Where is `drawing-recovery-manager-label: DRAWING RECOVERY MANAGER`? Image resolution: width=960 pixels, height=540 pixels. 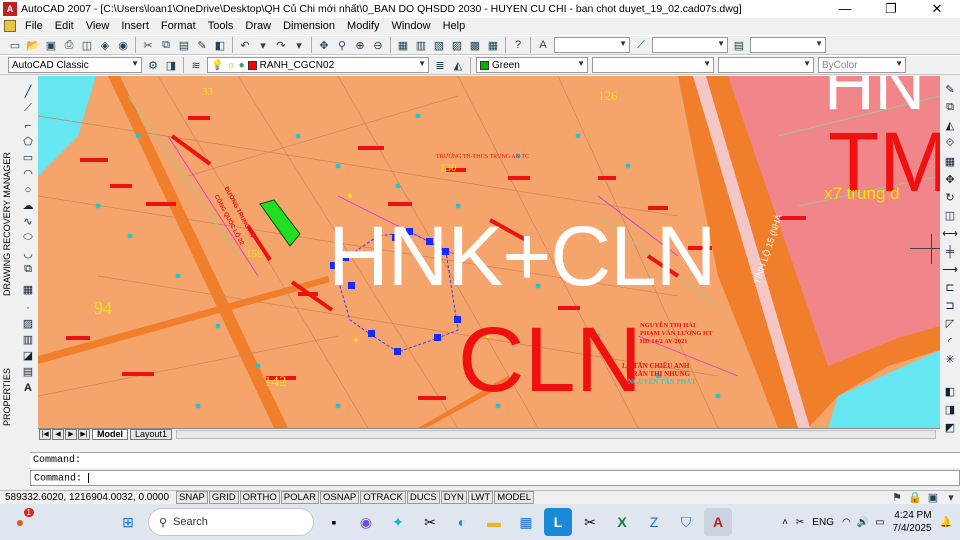 drawing-recovery-manager-label: DRAWING RECOVERY MANAGER is located at coordinates (9, 208).